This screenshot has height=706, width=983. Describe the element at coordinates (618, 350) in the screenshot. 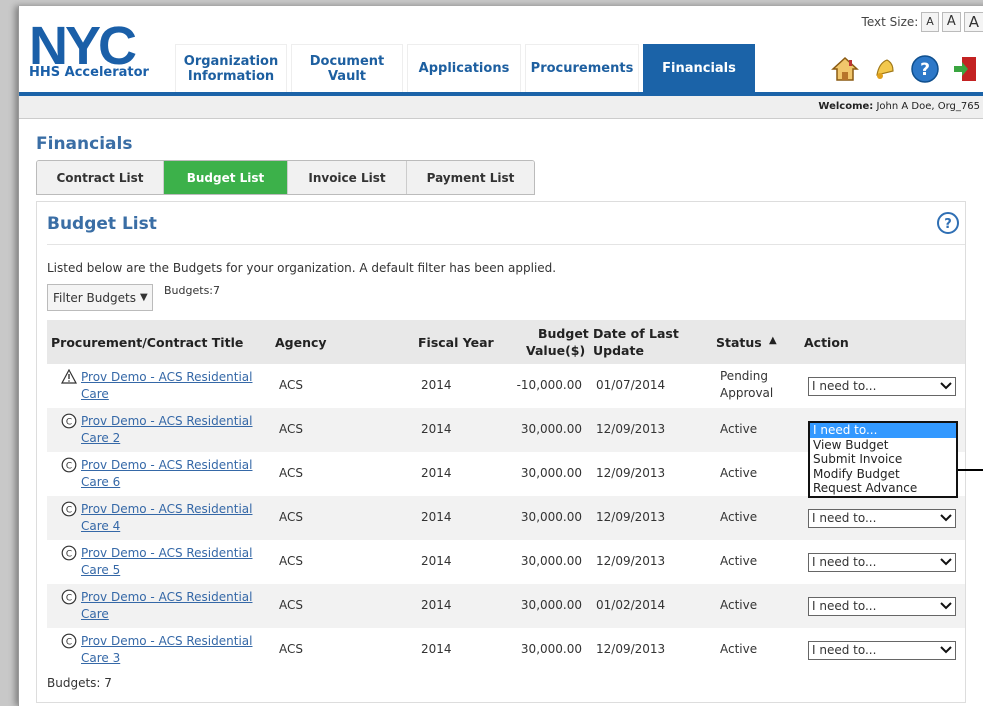

I see `col-date-line2: Update` at that location.